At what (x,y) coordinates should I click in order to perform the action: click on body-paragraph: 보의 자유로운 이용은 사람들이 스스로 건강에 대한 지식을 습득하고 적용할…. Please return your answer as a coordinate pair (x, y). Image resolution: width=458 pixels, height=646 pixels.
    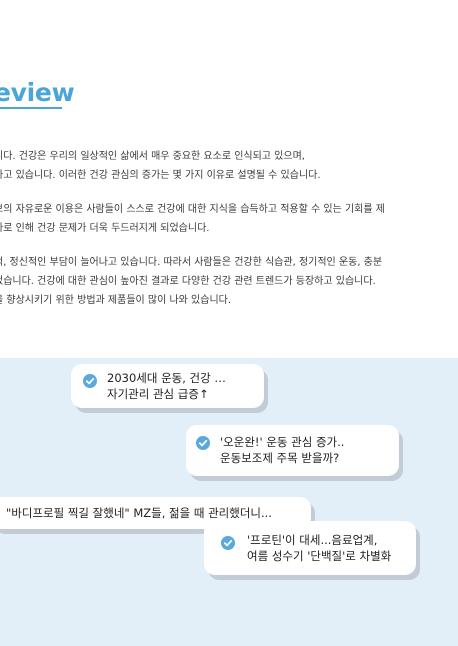
    Looking at the image, I should click on (192, 219).